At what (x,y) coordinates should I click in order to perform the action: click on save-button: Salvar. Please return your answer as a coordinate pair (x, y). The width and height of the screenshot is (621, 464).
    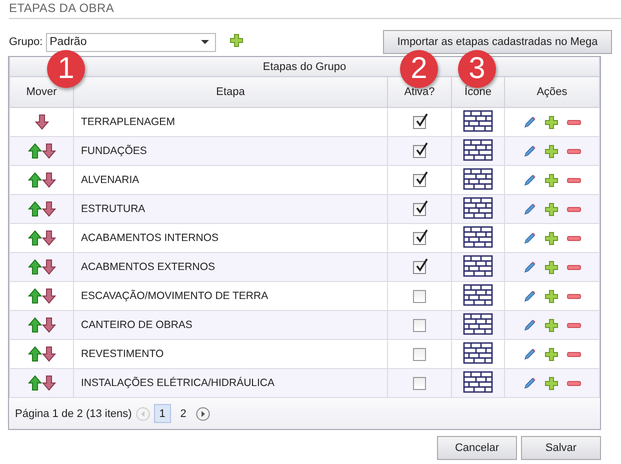
    Looking at the image, I should click on (561, 448).